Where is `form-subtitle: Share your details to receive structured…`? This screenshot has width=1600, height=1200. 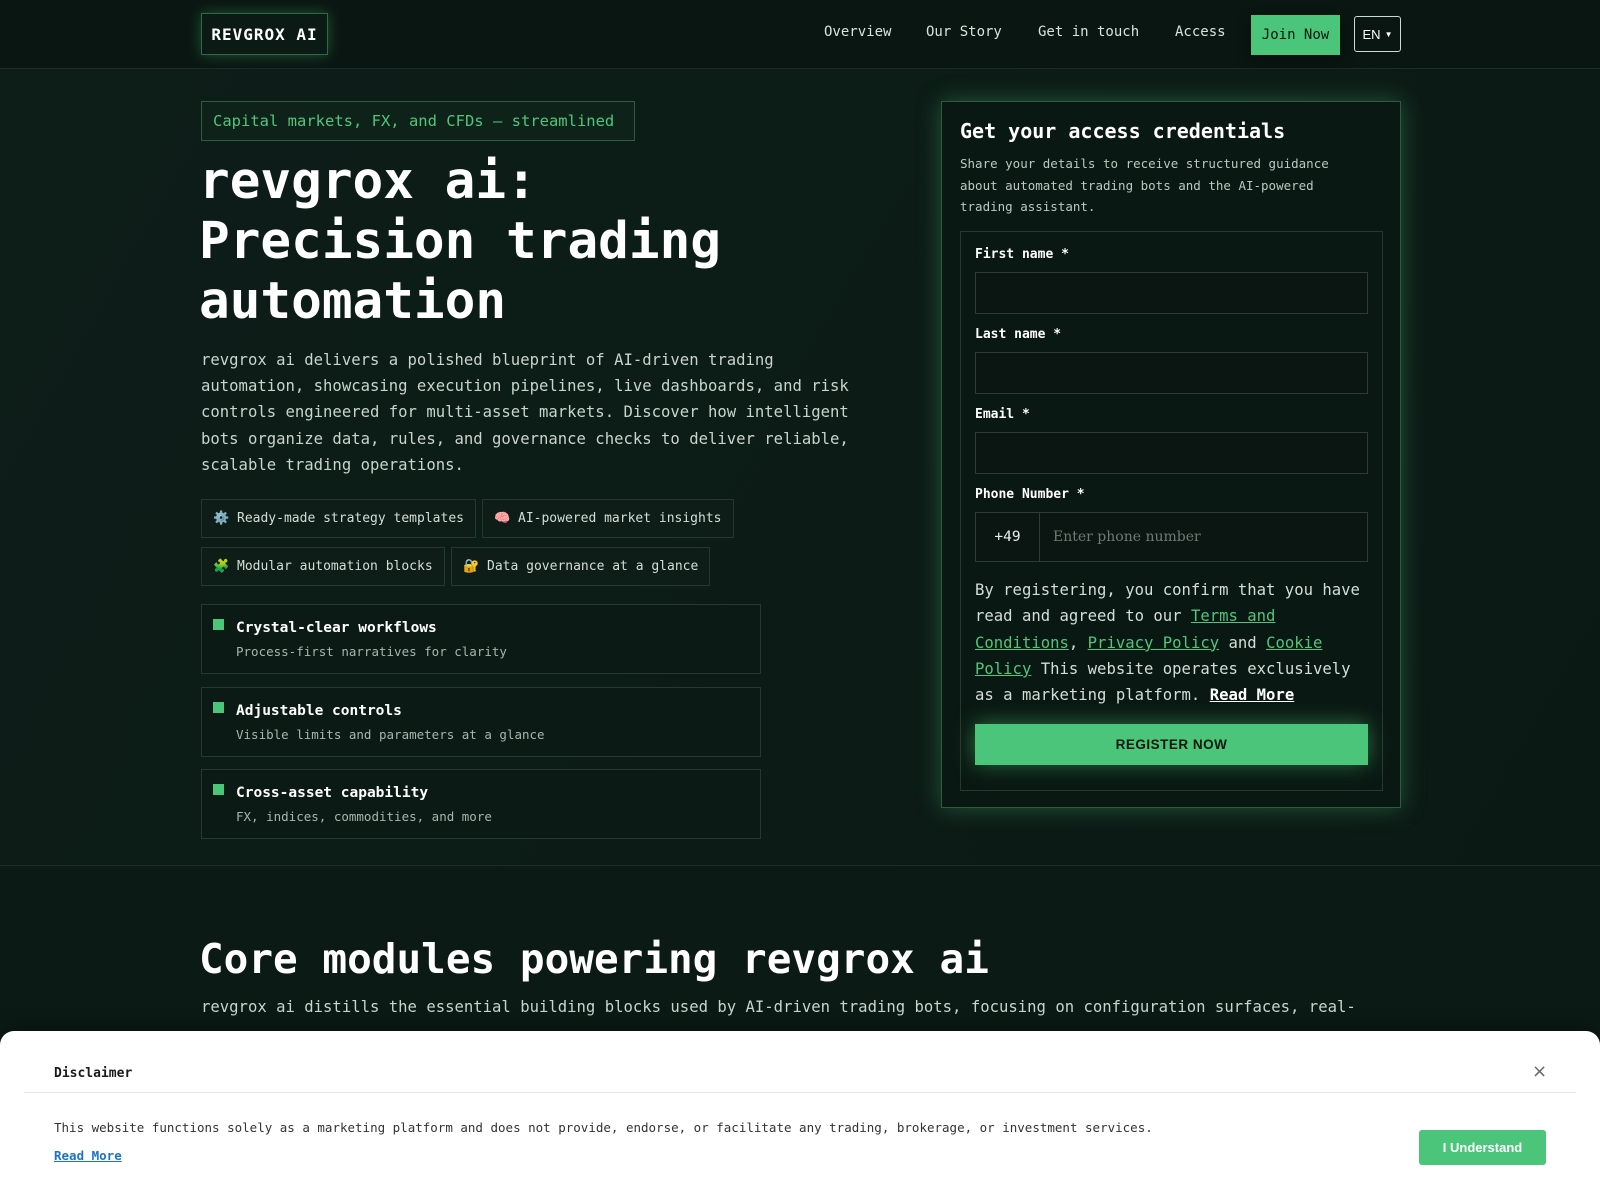 form-subtitle: Share your details to receive structured… is located at coordinates (1144, 185).